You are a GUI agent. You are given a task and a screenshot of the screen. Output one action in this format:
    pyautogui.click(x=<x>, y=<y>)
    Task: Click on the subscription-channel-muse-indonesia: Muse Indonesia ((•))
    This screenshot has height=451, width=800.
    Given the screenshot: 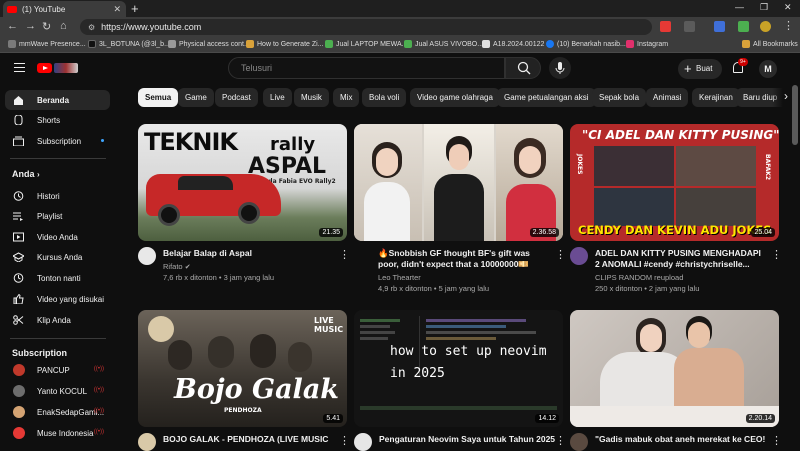 What is the action you would take?
    pyautogui.click(x=57, y=433)
    